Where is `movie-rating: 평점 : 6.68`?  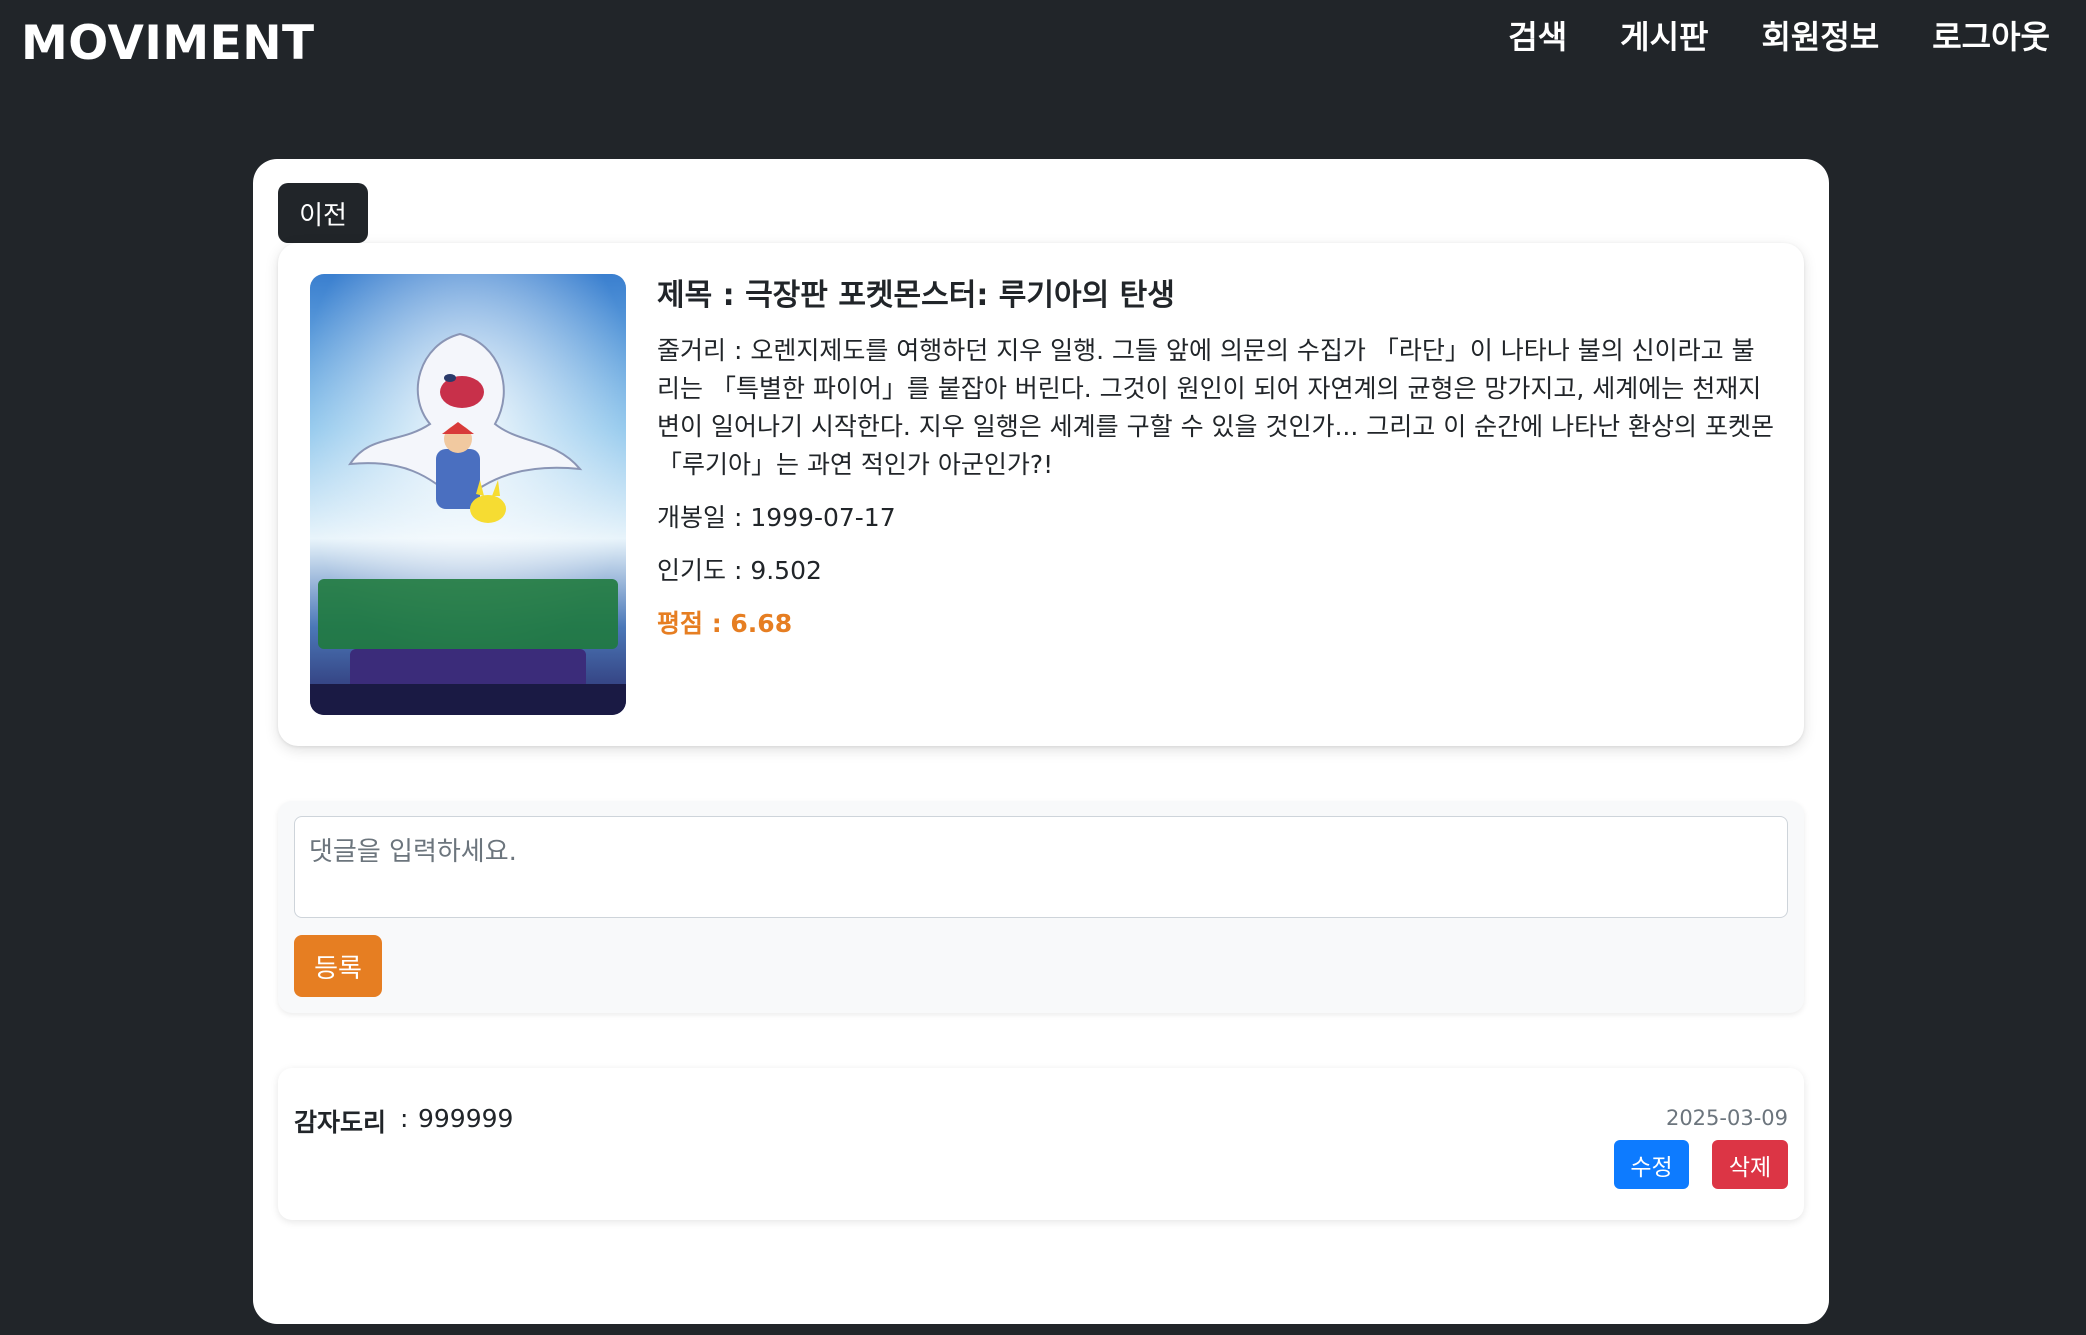 movie-rating: 평점 : 6.68 is located at coordinates (725, 623).